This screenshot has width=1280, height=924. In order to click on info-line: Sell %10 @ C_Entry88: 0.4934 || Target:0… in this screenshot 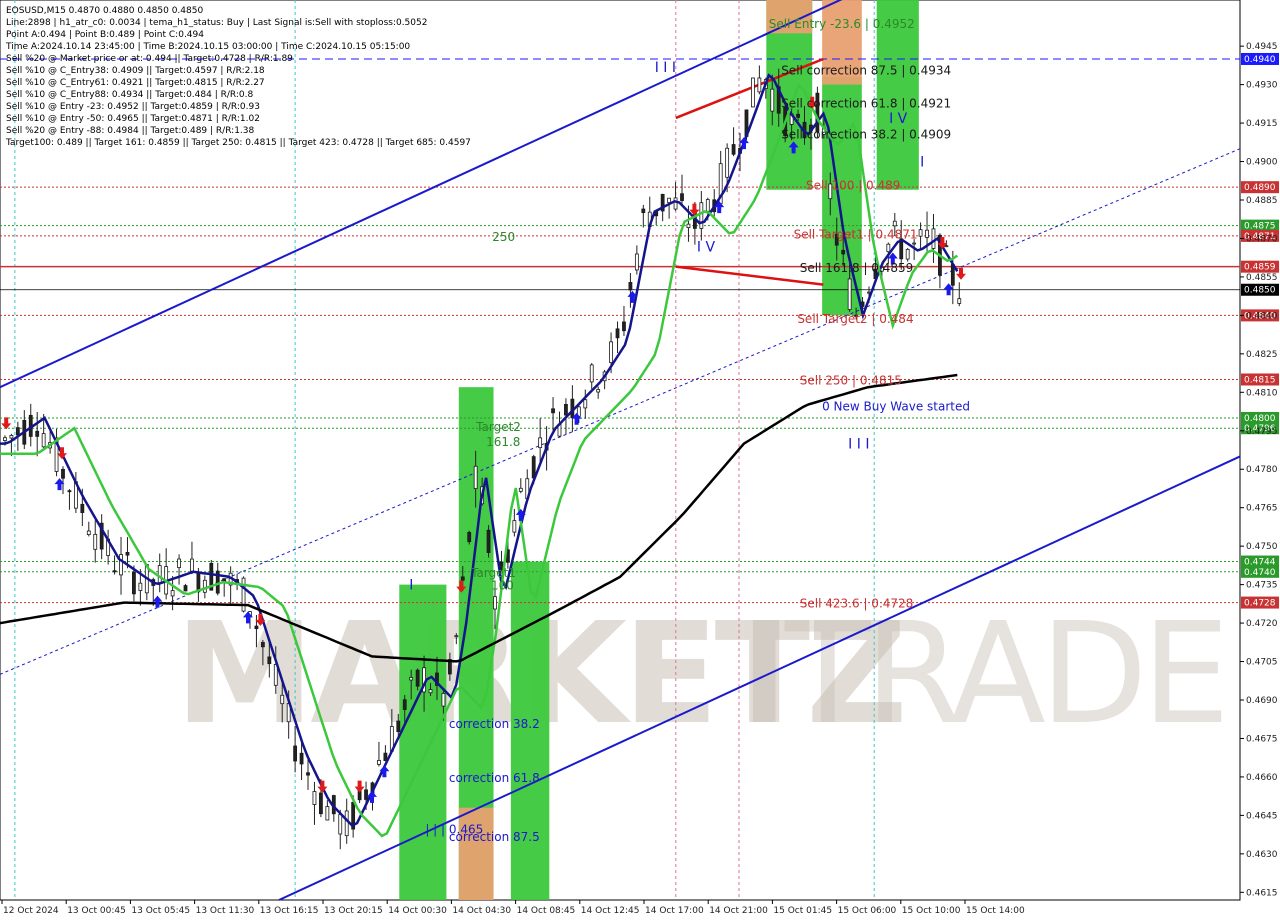, I will do `click(129, 95)`.